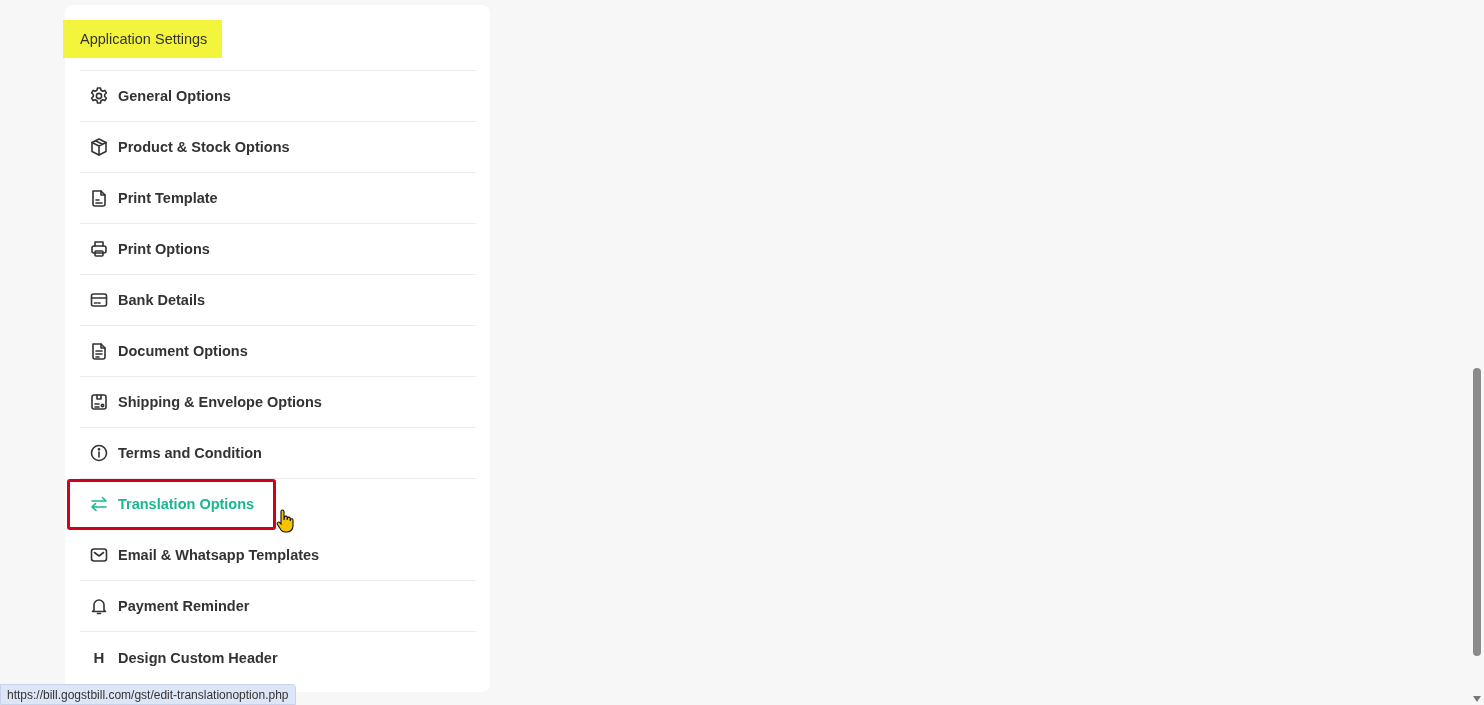  What do you see at coordinates (278, 606) in the screenshot?
I see `settings-menu-item: Payment Reminder` at bounding box center [278, 606].